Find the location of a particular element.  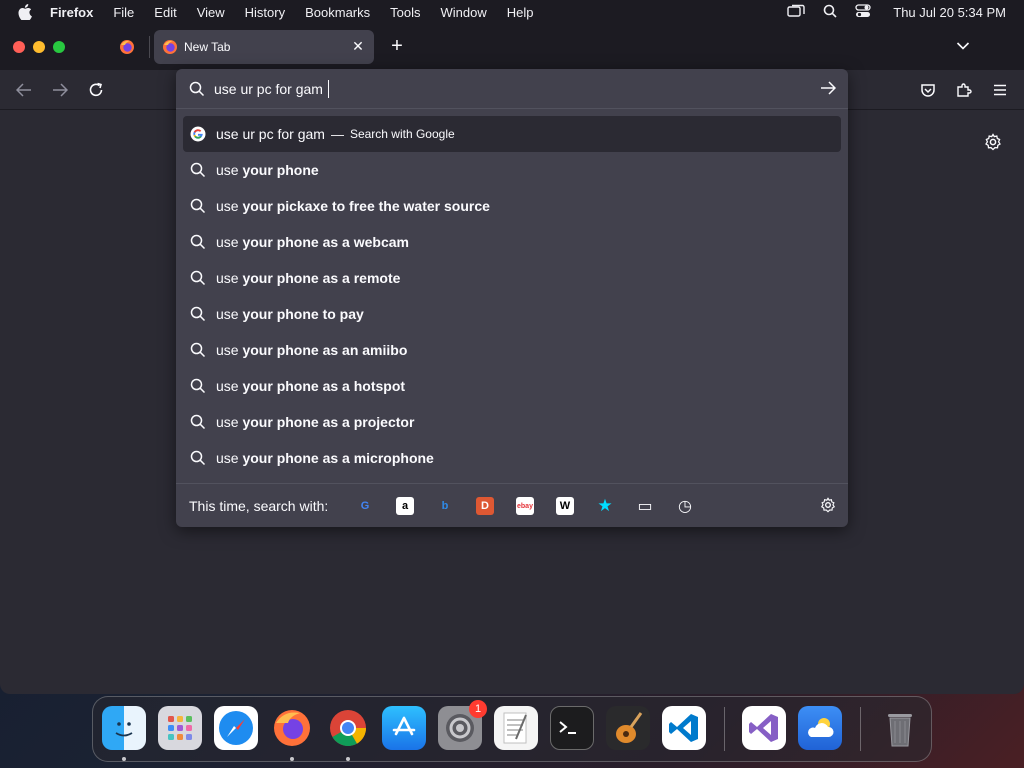

dock-terminal-icon is located at coordinates (572, 728).